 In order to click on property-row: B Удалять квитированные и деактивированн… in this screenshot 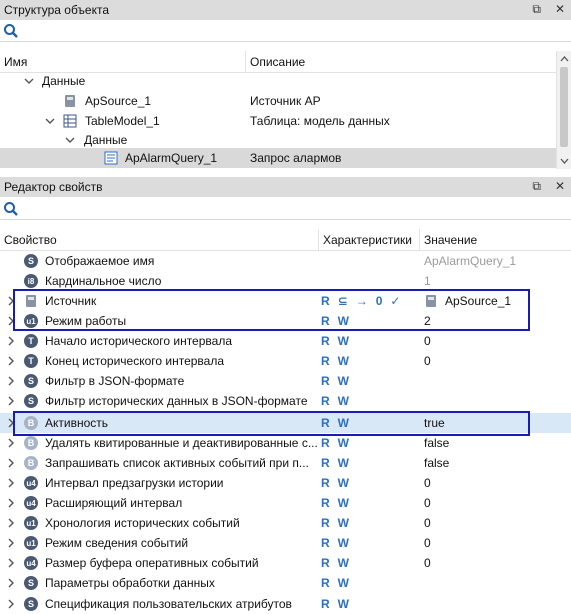, I will do `click(285, 443)`.